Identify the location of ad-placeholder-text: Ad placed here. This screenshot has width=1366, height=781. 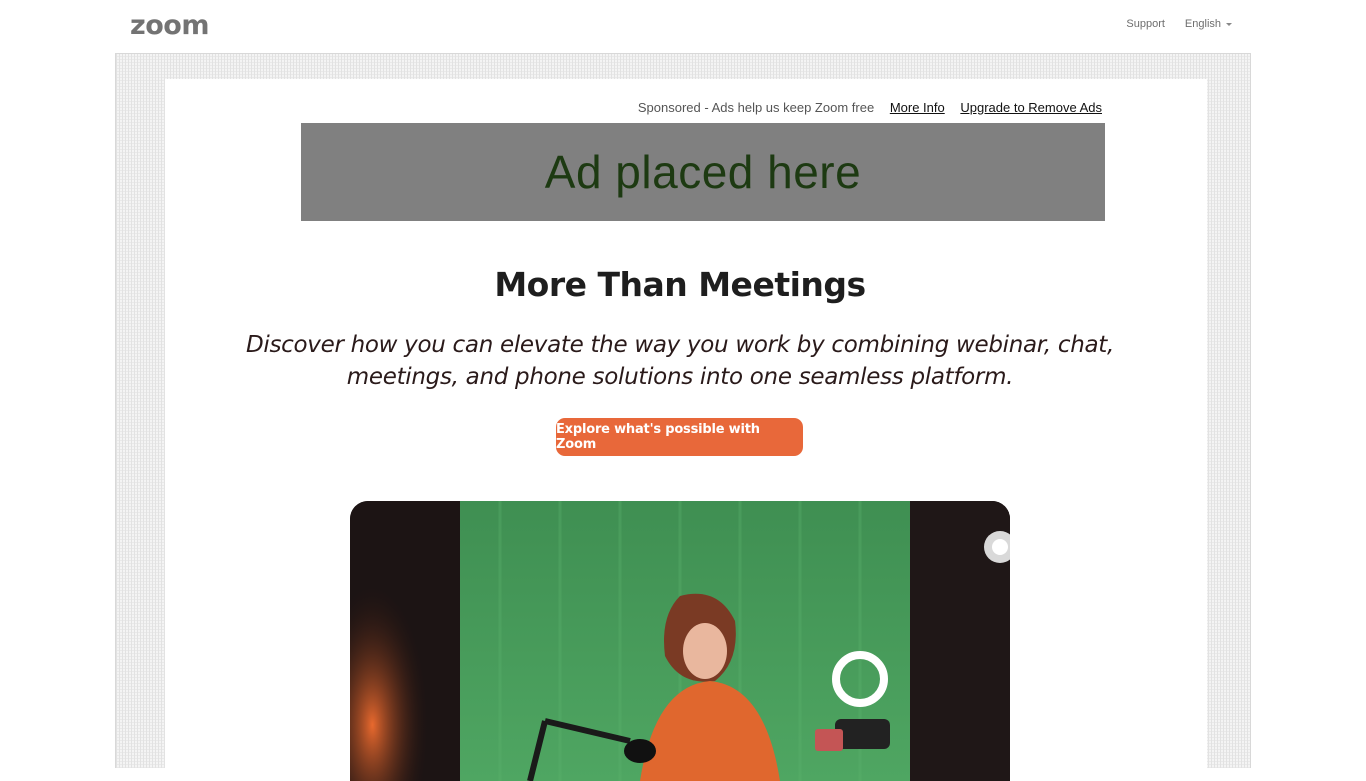
(703, 172).